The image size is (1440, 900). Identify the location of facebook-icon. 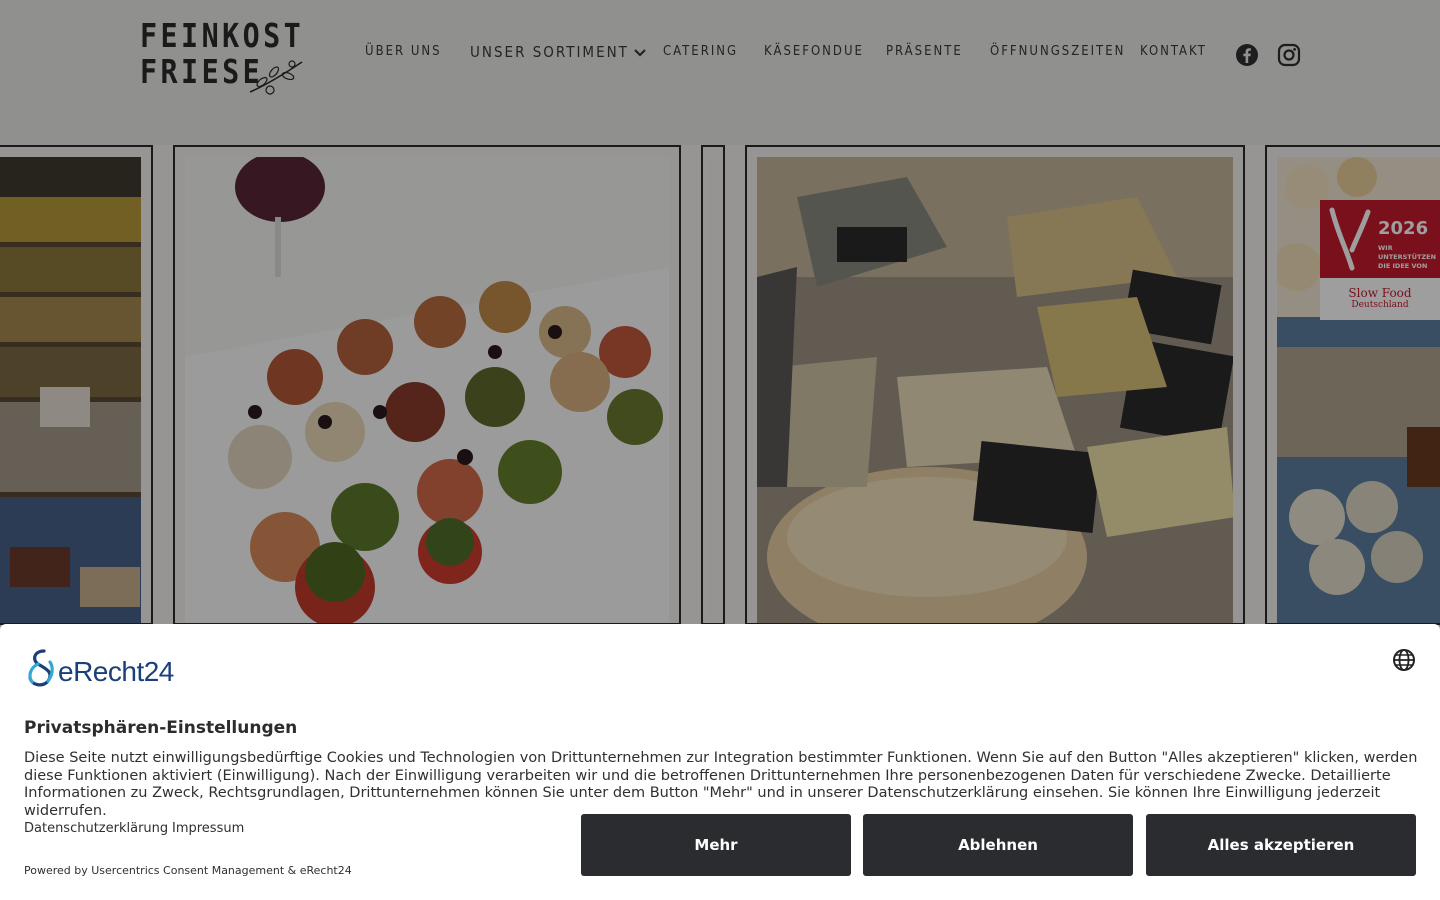
(1247, 55).